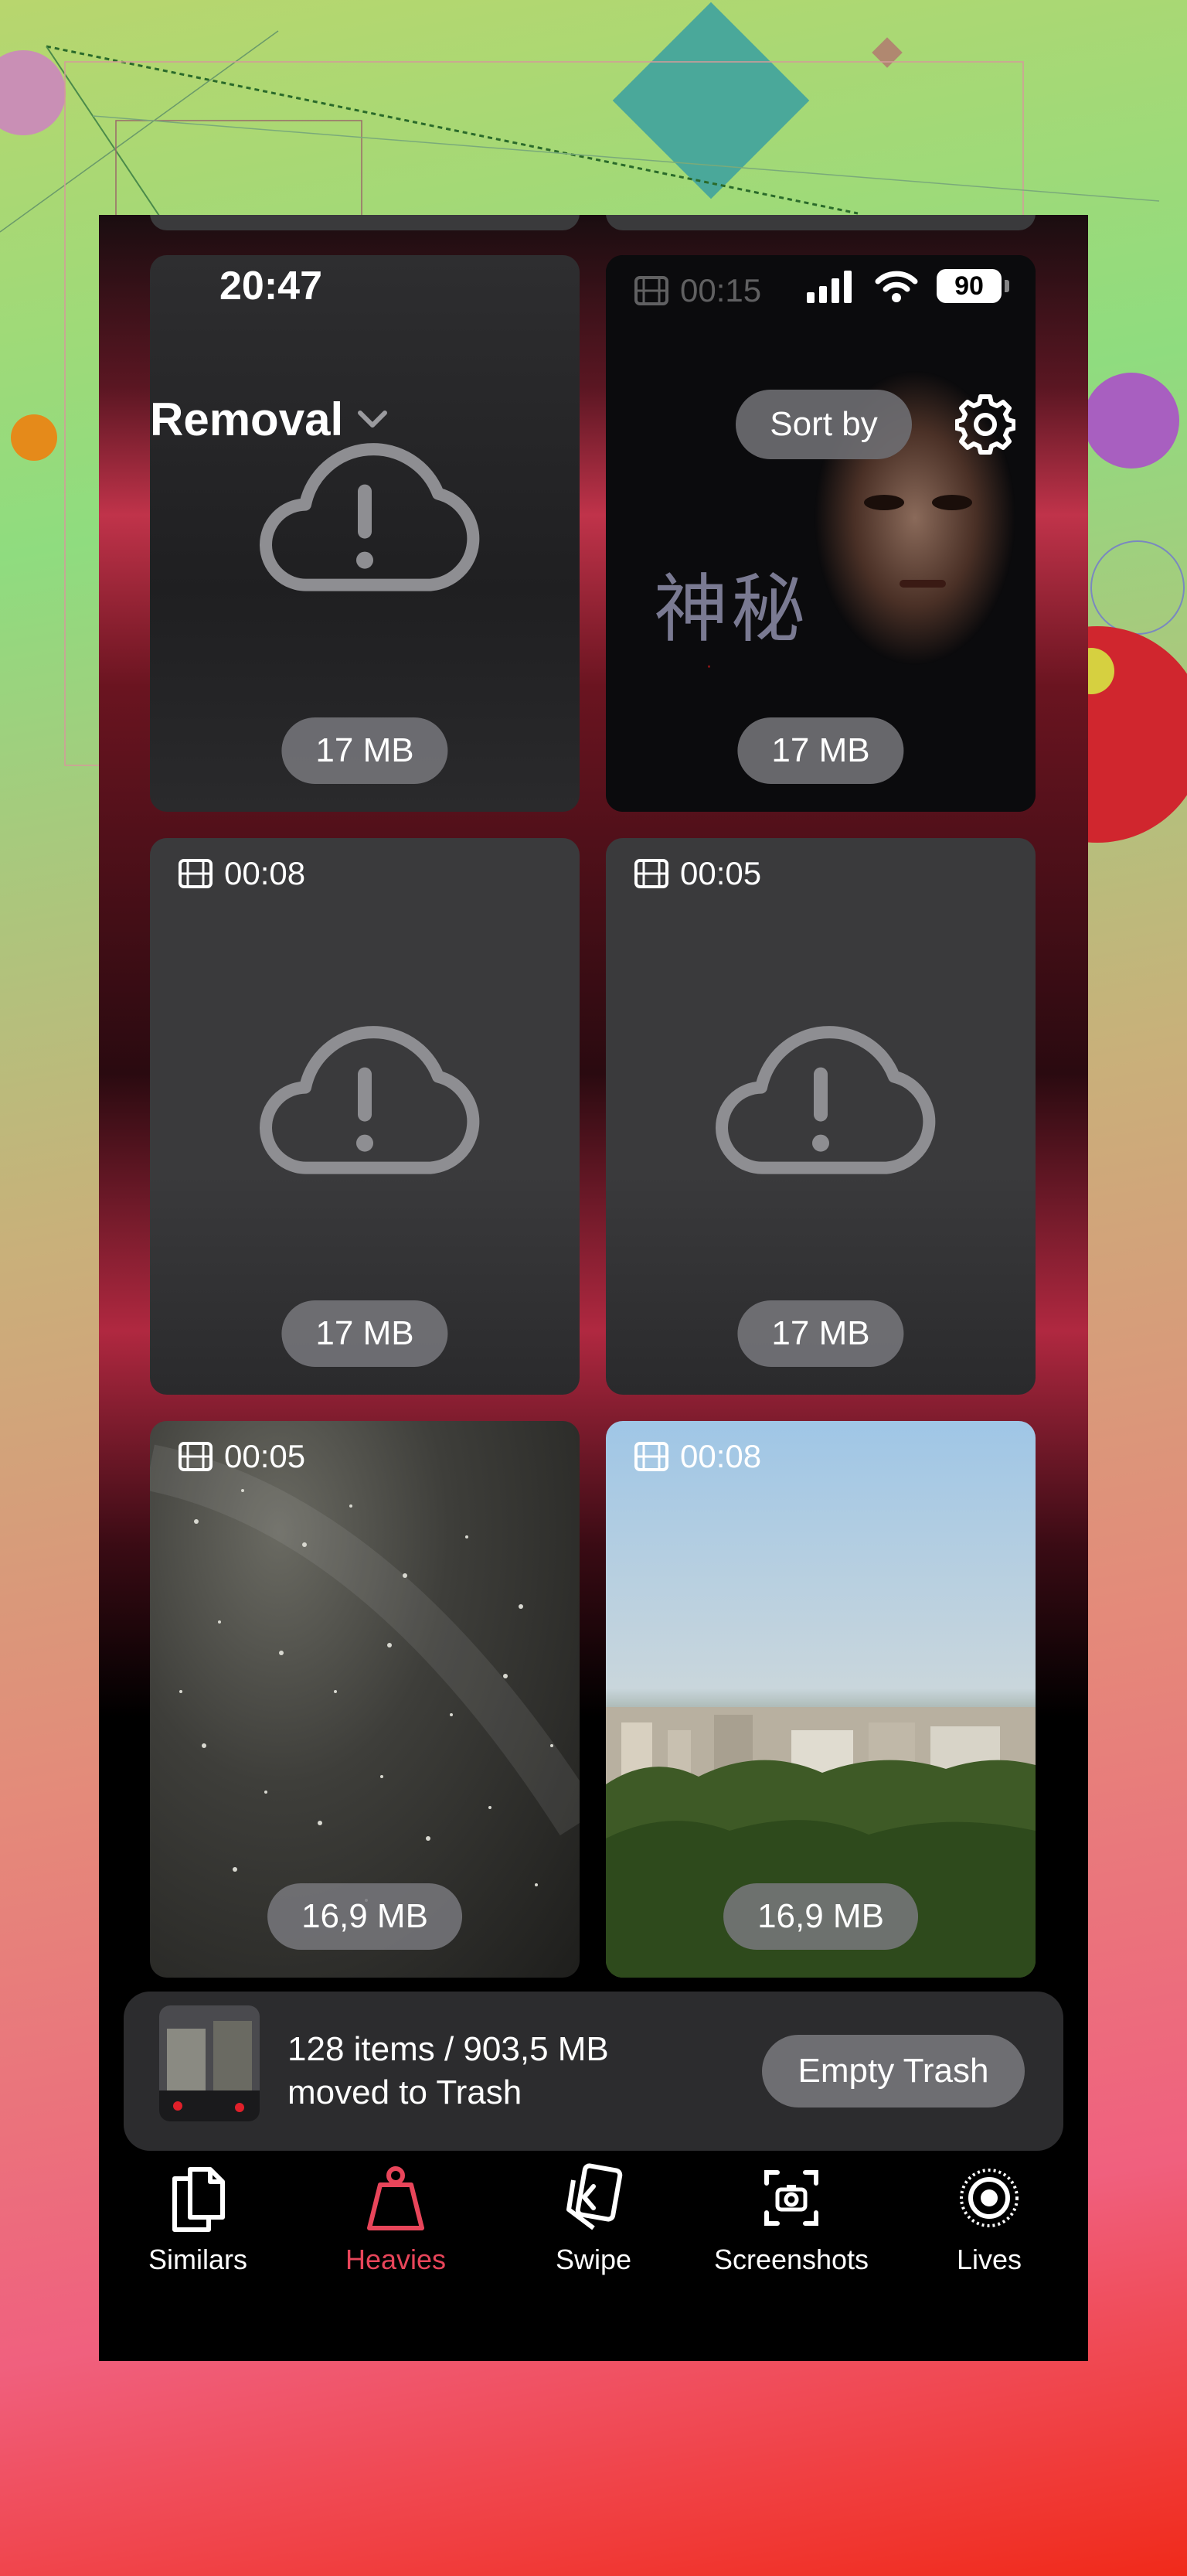 The image size is (1187, 2576). I want to click on video-duration: 00:15, so click(698, 290).